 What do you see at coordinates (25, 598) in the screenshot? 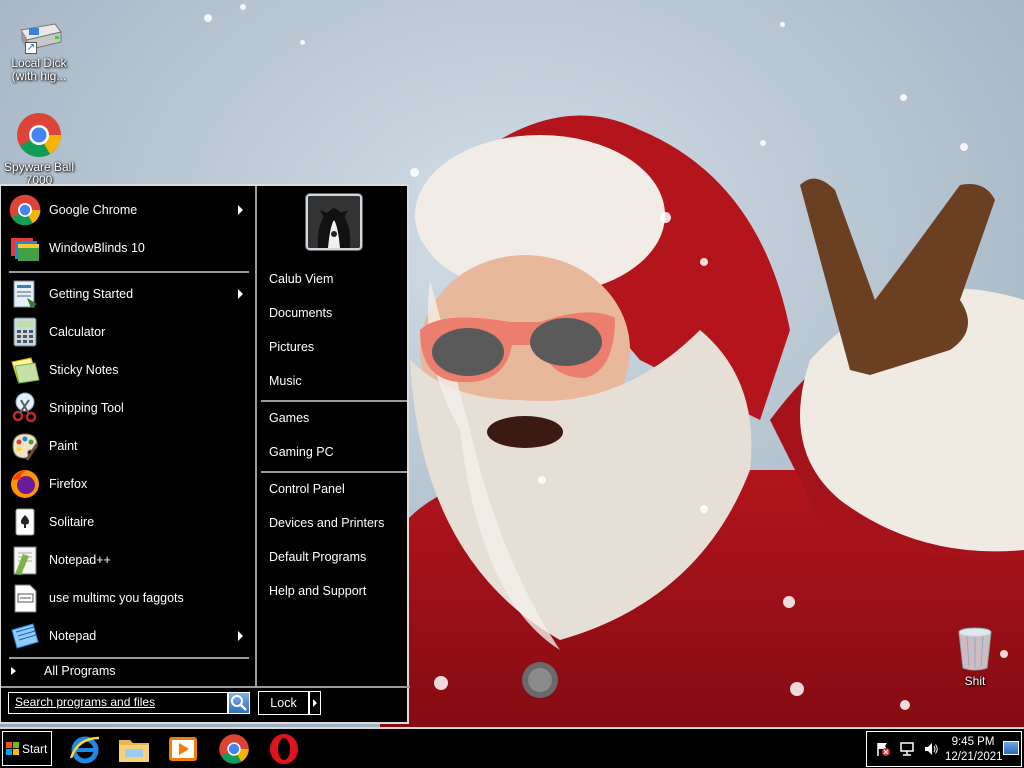
I see `file-icon` at bounding box center [25, 598].